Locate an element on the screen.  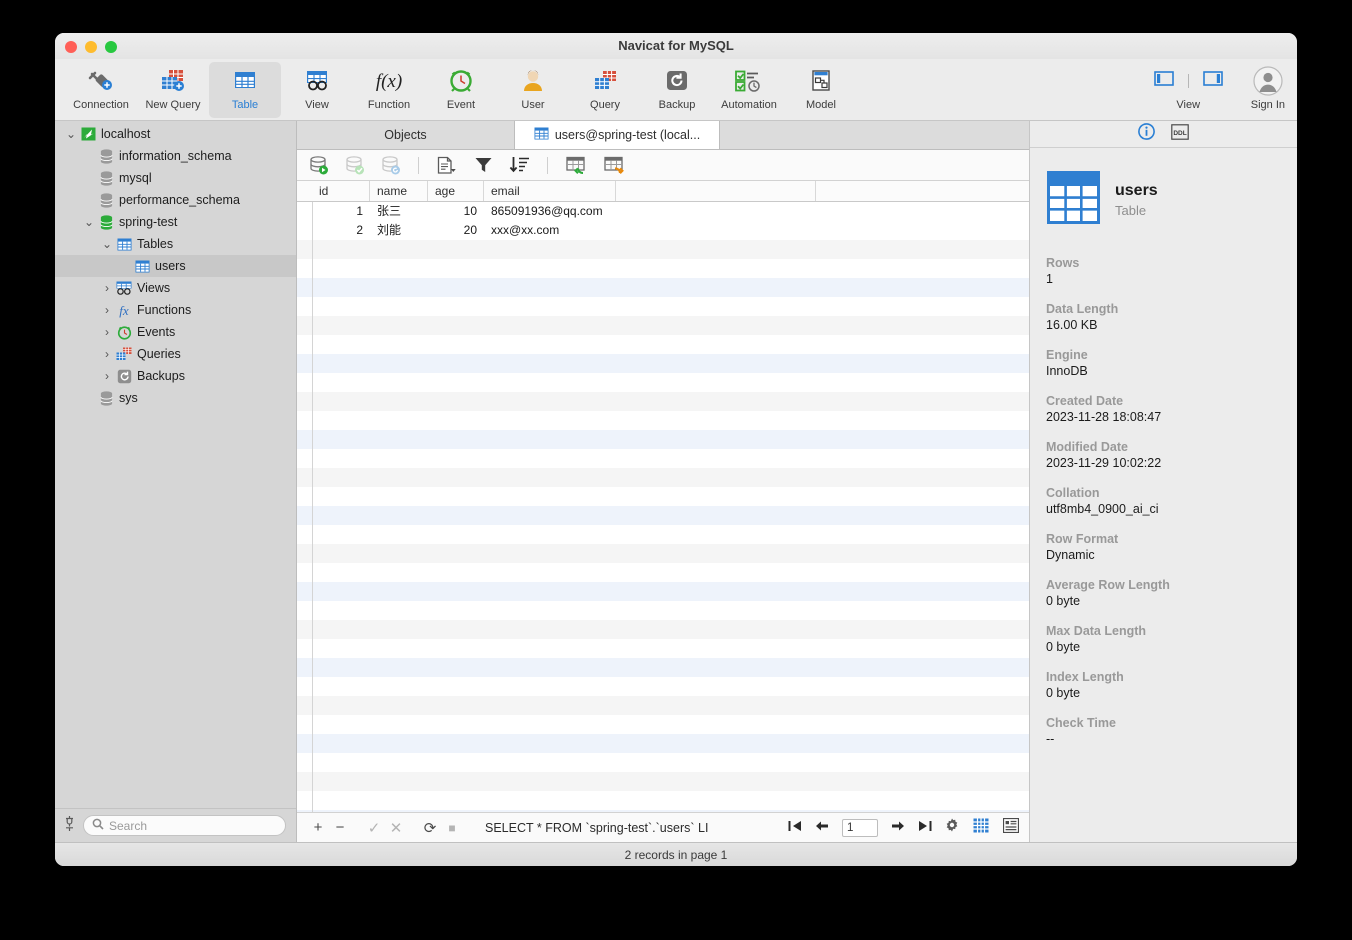
svg-text: fx is located at coordinates (124, 310).